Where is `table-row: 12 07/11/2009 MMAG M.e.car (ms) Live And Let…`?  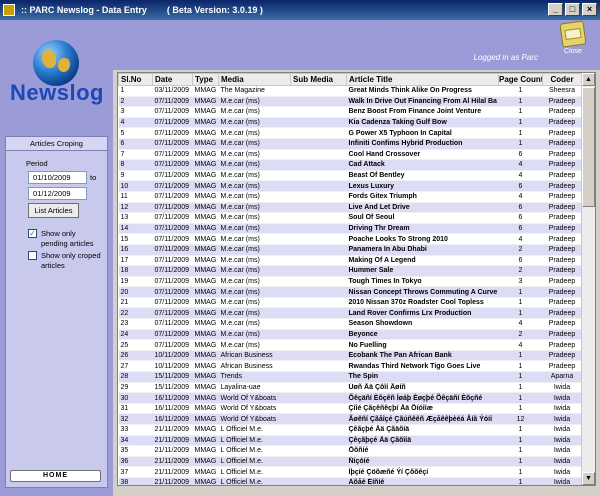 table-row: 12 07/11/2009 MMAG M.e.car (ms) Live And Let… is located at coordinates (350, 208).